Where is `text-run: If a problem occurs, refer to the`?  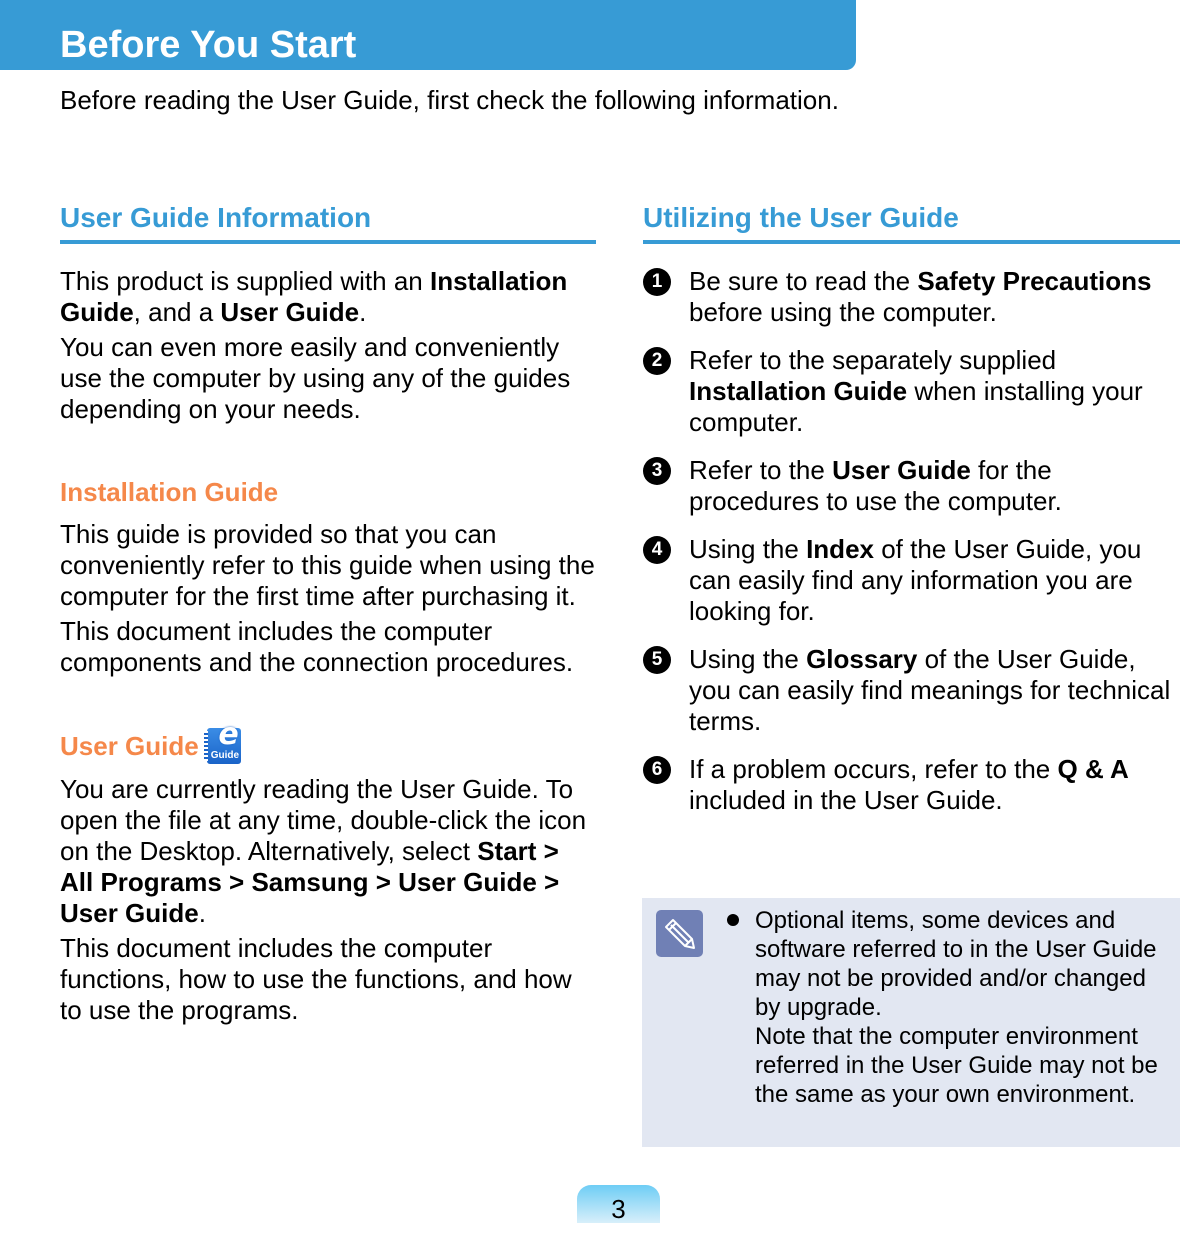 text-run: If a problem occurs, refer to the is located at coordinates (873, 769).